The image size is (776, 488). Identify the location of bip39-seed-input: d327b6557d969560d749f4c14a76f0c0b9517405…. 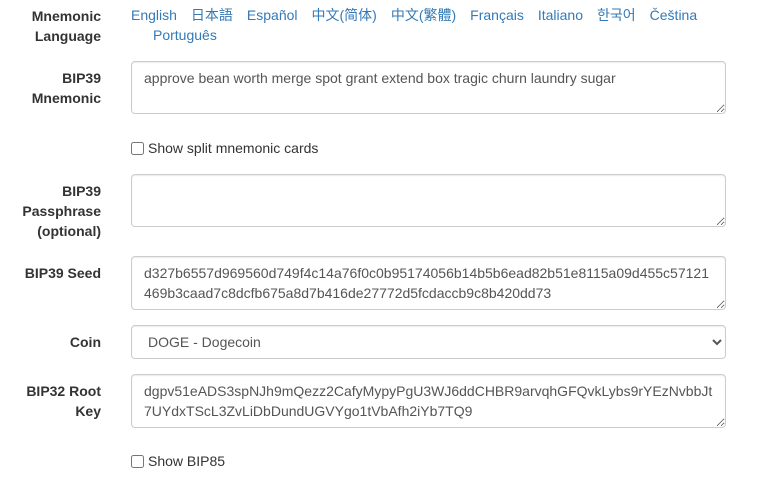
(428, 283).